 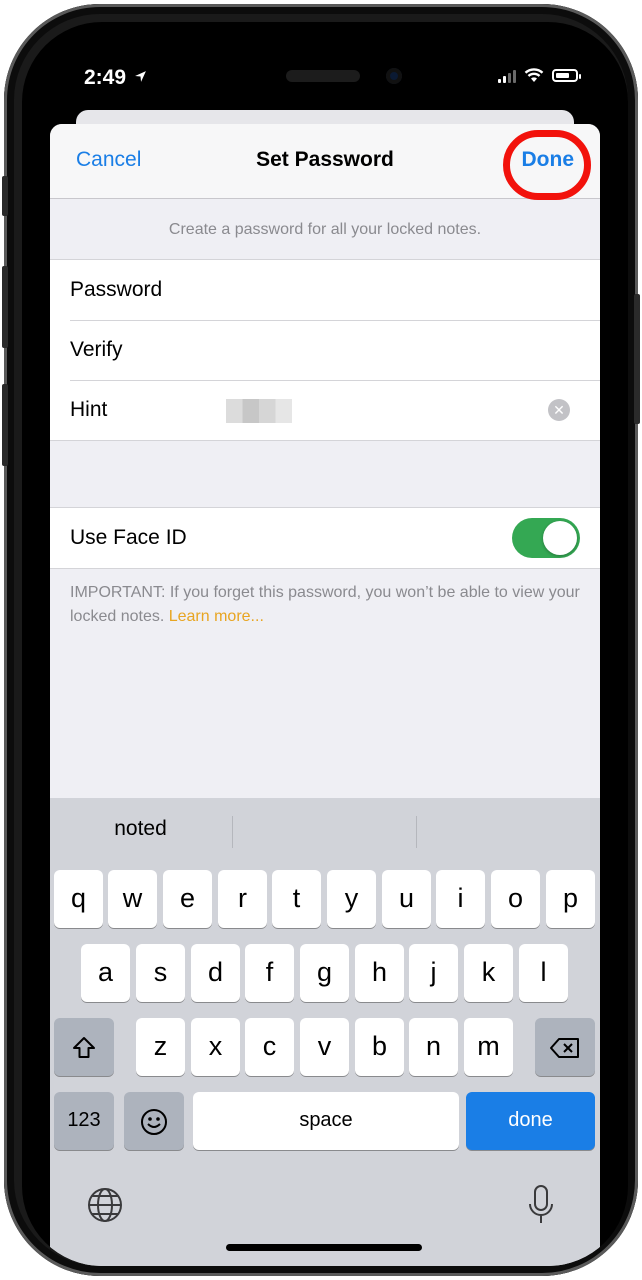 What do you see at coordinates (433, 1047) in the screenshot?
I see `key-n: n` at bounding box center [433, 1047].